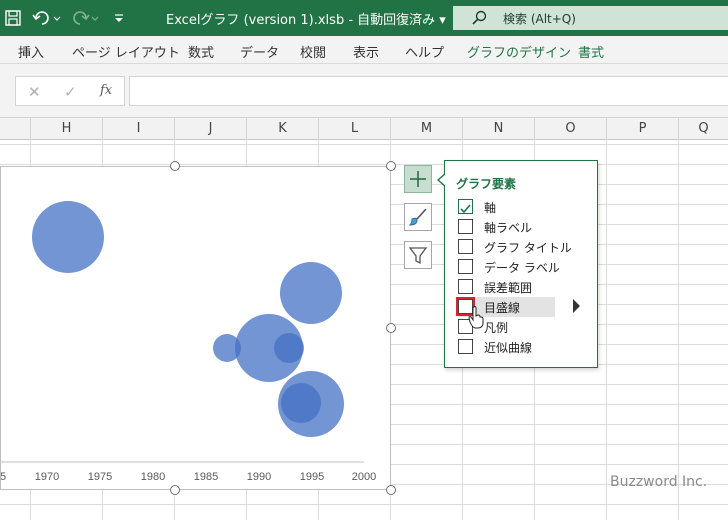 This screenshot has width=728, height=520. What do you see at coordinates (506, 207) in the screenshot?
I see `chart-element-axes: 軸` at bounding box center [506, 207].